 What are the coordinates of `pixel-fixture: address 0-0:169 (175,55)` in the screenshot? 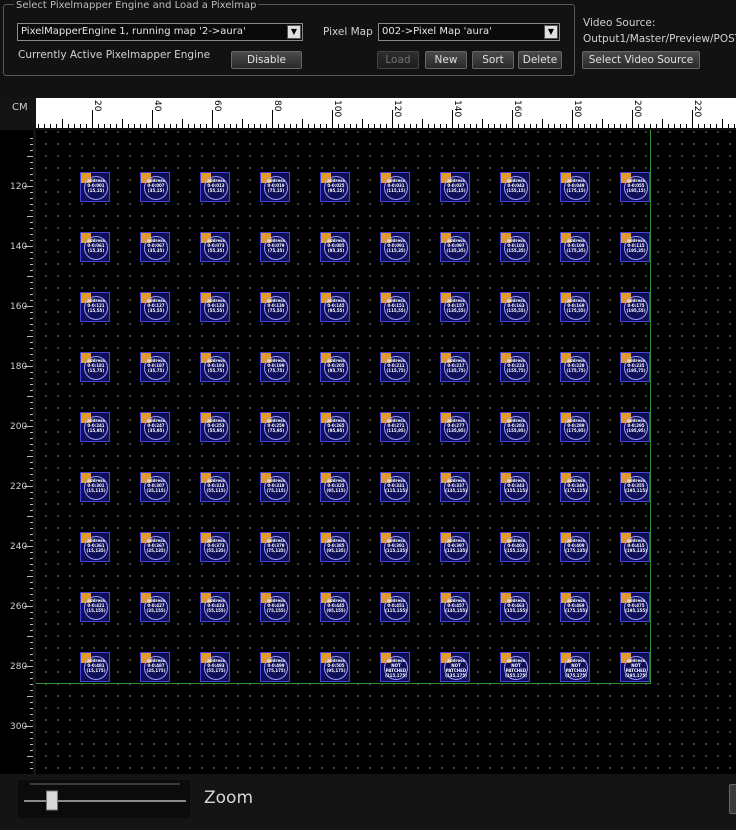 It's located at (575, 307).